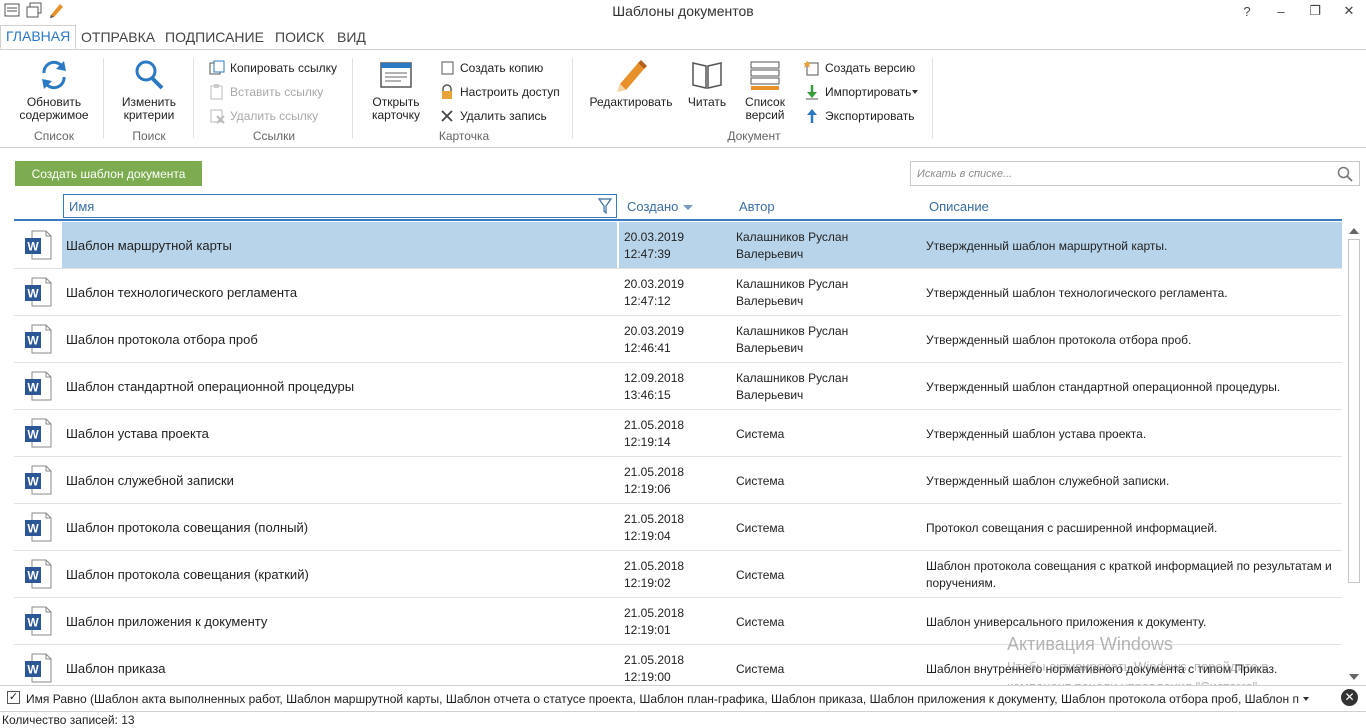  I want to click on cell-name: Шаблон приложения к документу, so click(167, 621).